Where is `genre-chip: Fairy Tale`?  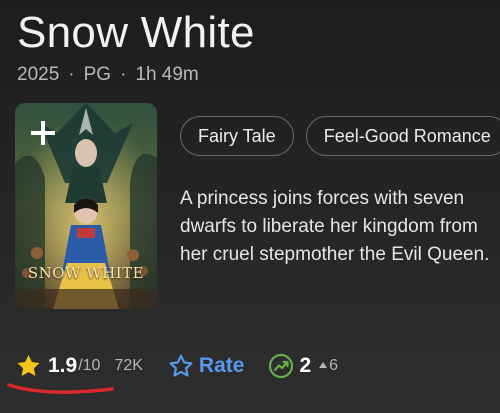
genre-chip: Fairy Tale is located at coordinates (237, 136).